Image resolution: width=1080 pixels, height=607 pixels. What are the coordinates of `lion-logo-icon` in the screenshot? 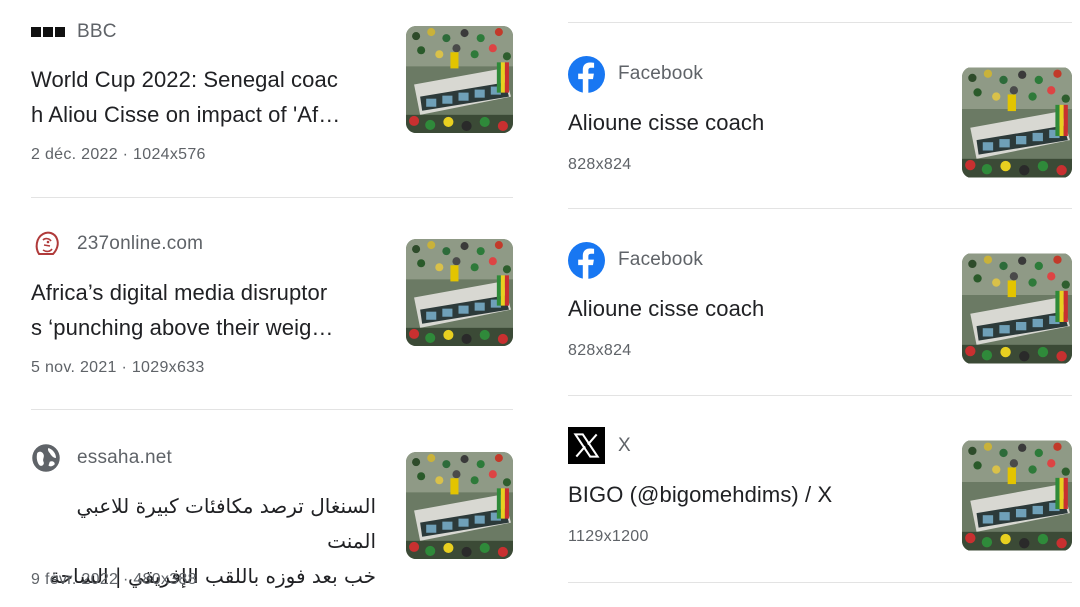 It's located at (47, 244).